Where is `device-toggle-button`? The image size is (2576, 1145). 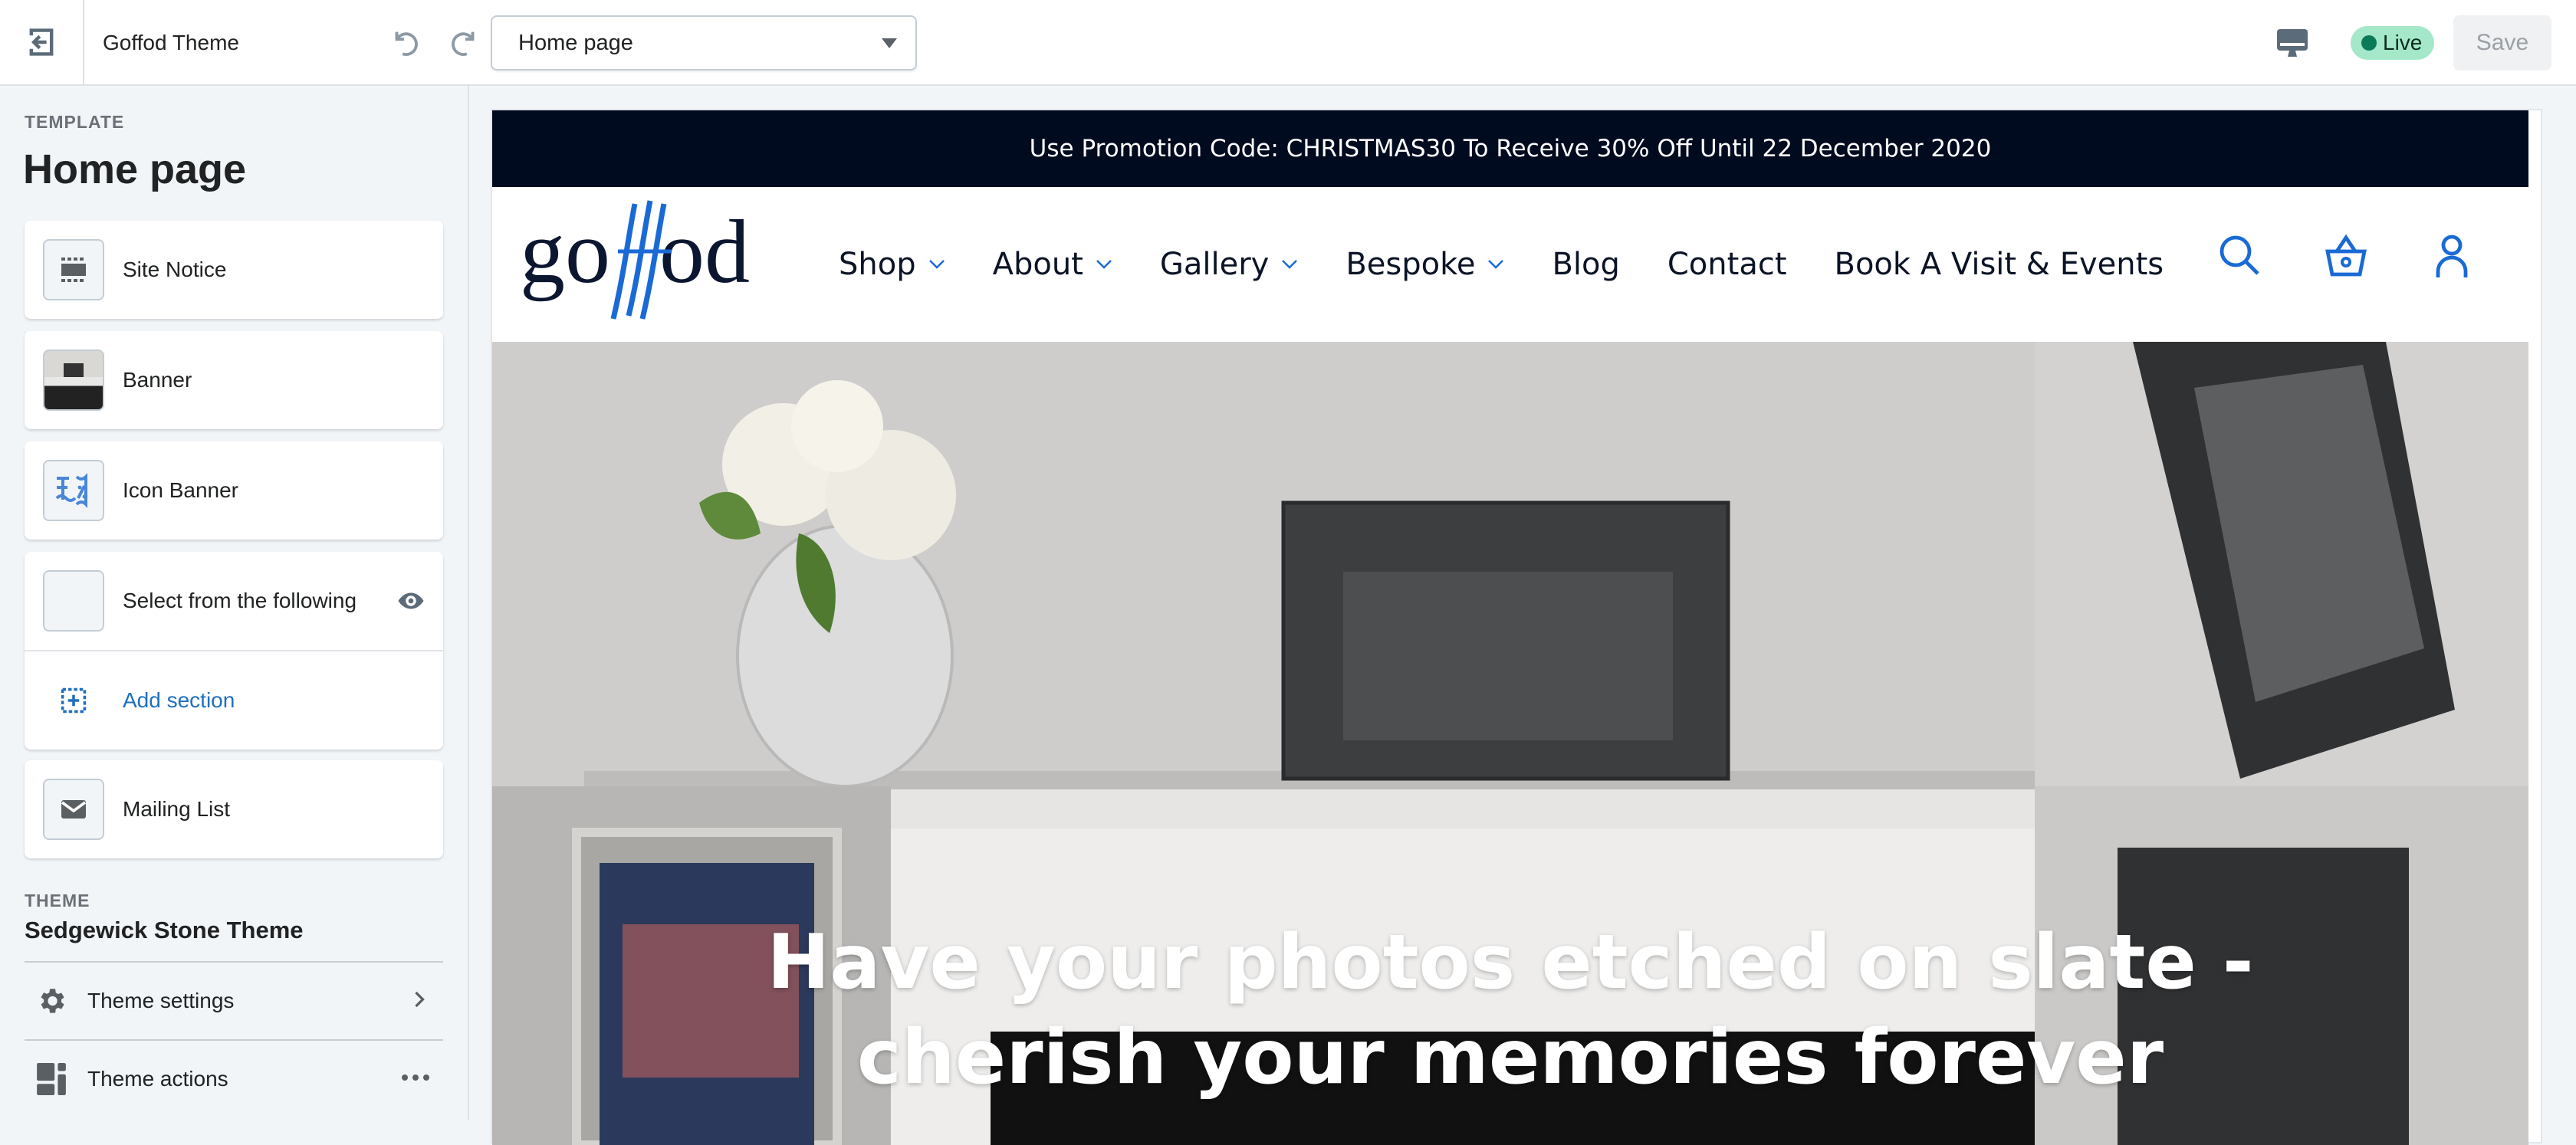
device-toggle-button is located at coordinates (2293, 43).